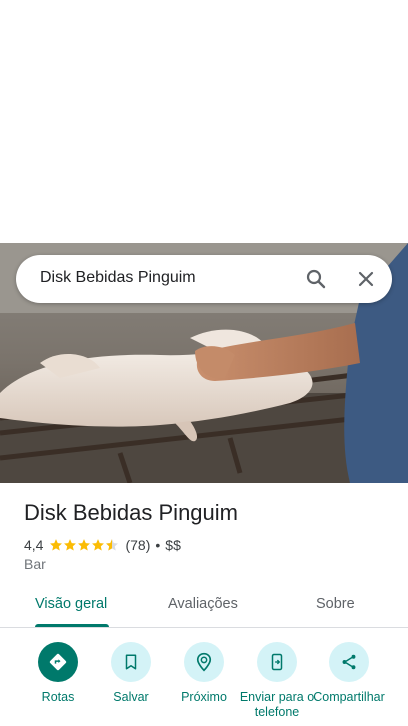 The width and height of the screenshot is (408, 726). I want to click on search-bar: Disk Bebidas Pinguim, so click(204, 279).